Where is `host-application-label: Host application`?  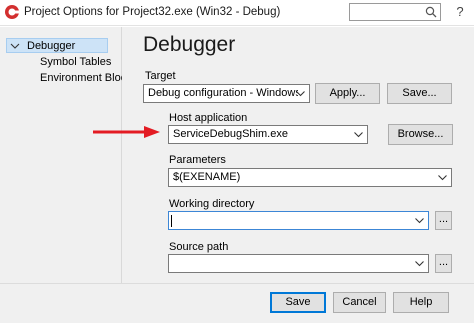
host-application-label: Host application is located at coordinates (208, 118).